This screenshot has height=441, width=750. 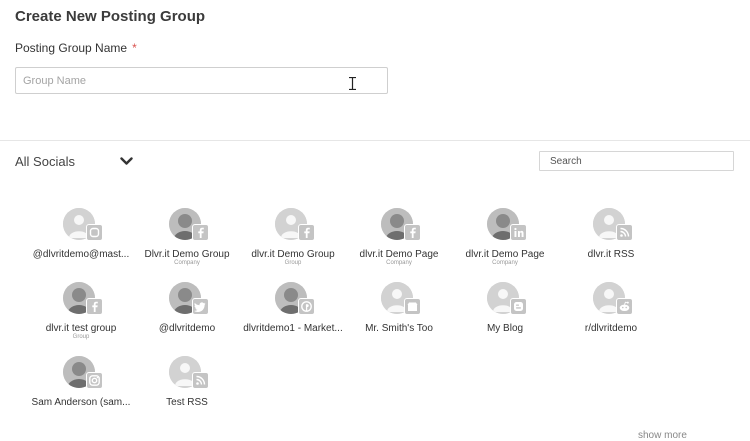 I want to click on text-cursor-icon, so click(x=352, y=83).